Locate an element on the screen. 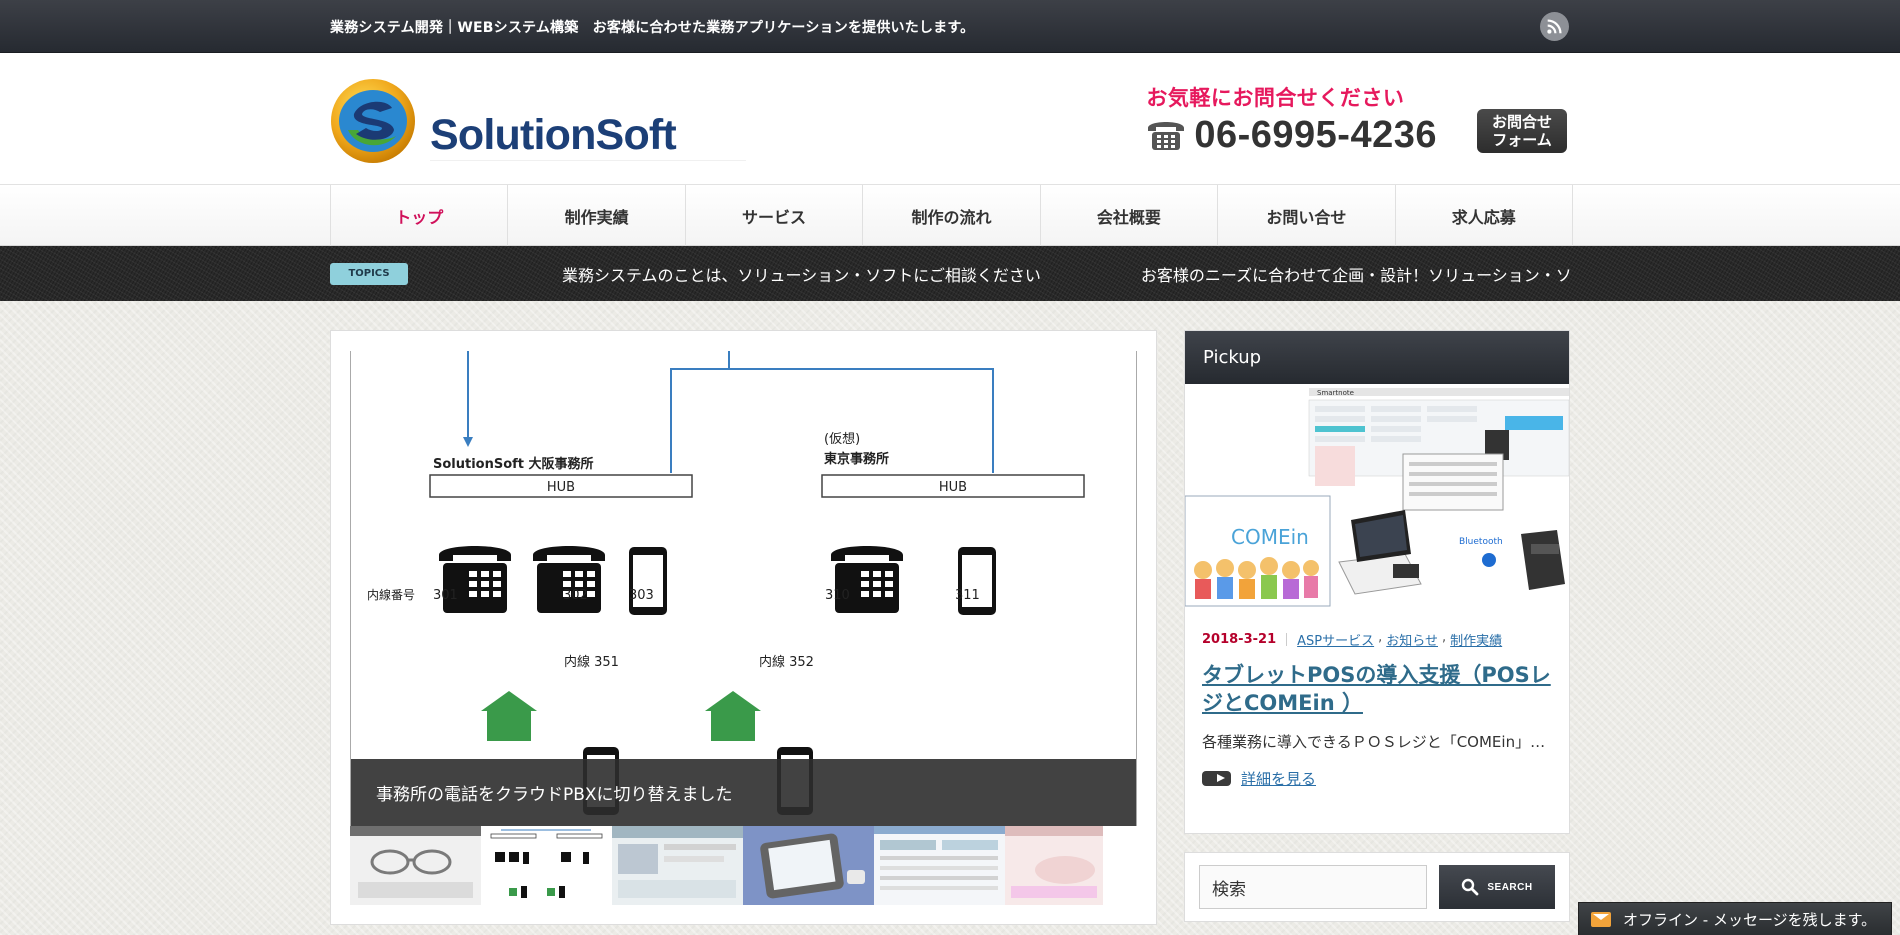 The height and width of the screenshot is (935, 1900). topics-badge: TOPICS is located at coordinates (369, 273).